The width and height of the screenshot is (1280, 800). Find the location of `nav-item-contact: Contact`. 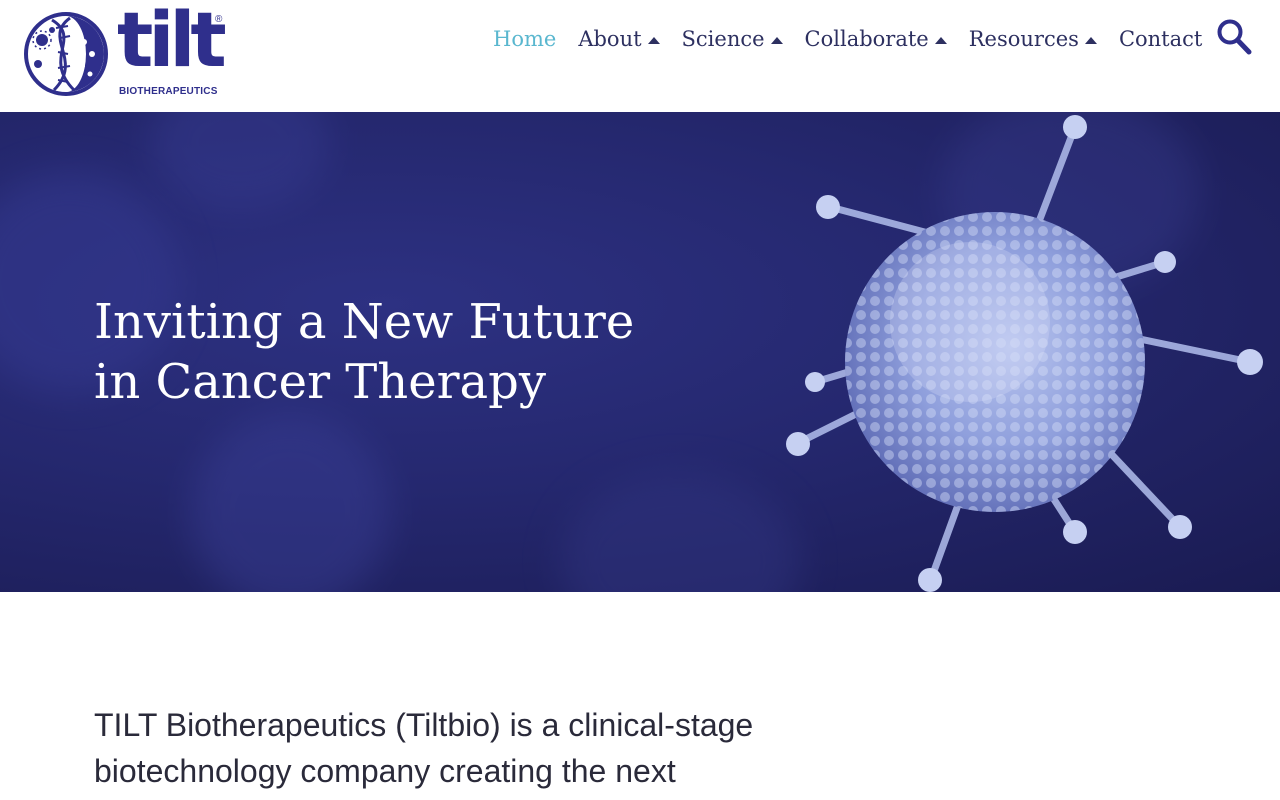

nav-item-contact: Contact is located at coordinates (1160, 39).